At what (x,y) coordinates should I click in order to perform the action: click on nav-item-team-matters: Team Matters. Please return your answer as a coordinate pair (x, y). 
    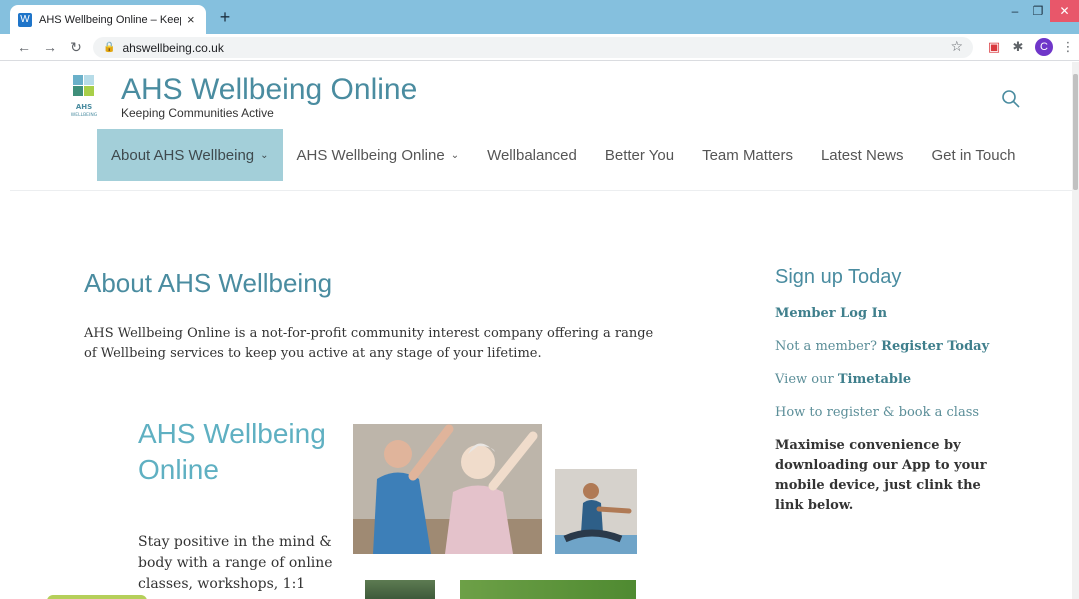
    Looking at the image, I should click on (747, 155).